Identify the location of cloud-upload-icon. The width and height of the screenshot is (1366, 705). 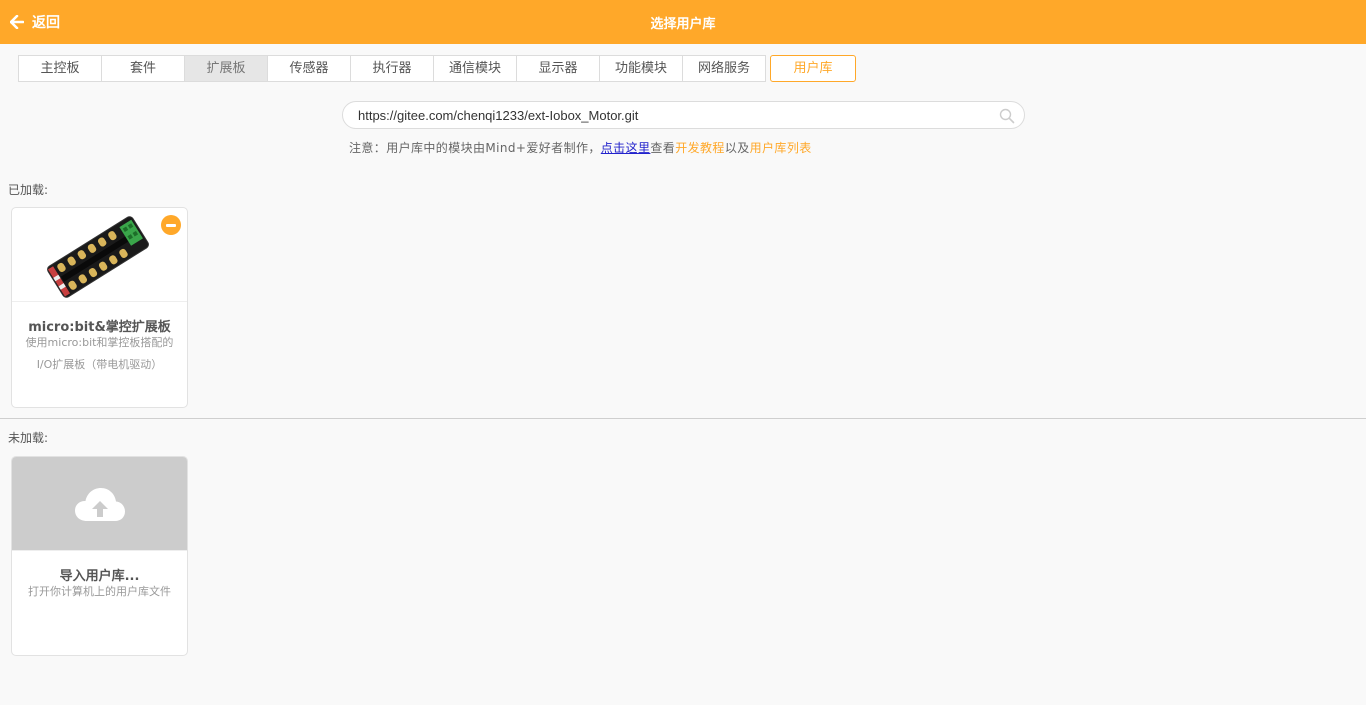
(100, 504).